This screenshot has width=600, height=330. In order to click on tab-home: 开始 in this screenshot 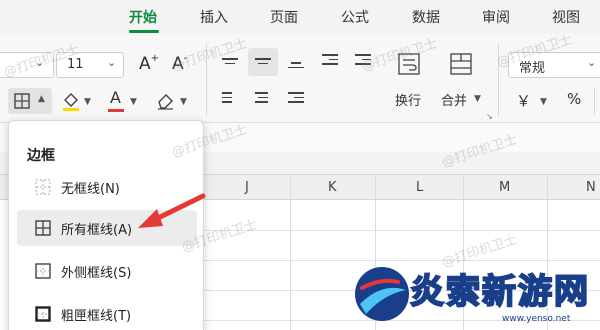, I will do `click(143, 17)`.